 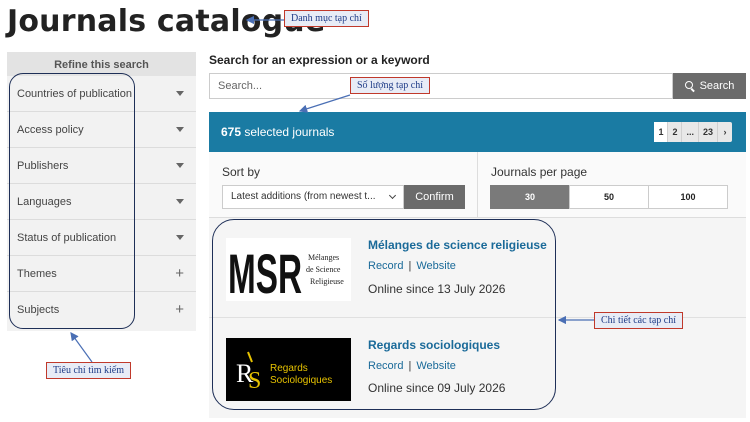 What do you see at coordinates (434, 197) in the screenshot?
I see `confirm-button: Confirm` at bounding box center [434, 197].